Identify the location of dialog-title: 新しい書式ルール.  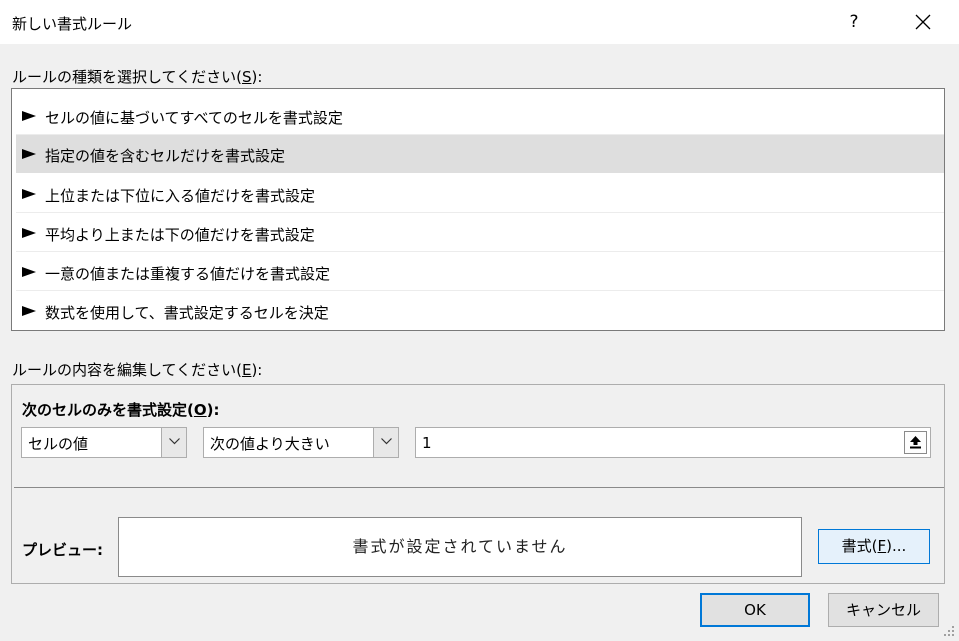
(72, 24).